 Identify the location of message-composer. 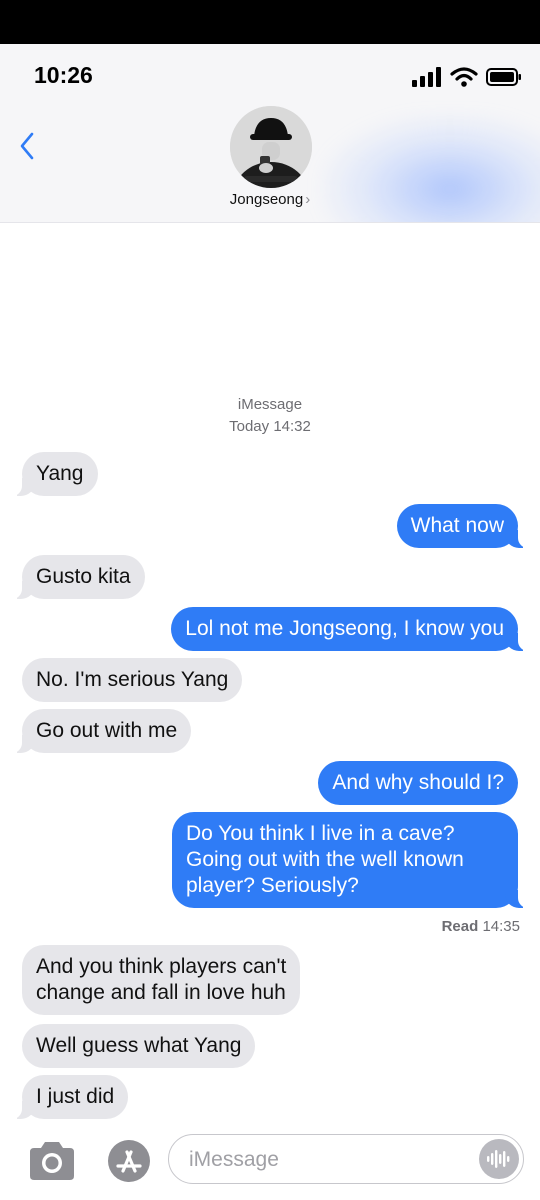
(270, 1164).